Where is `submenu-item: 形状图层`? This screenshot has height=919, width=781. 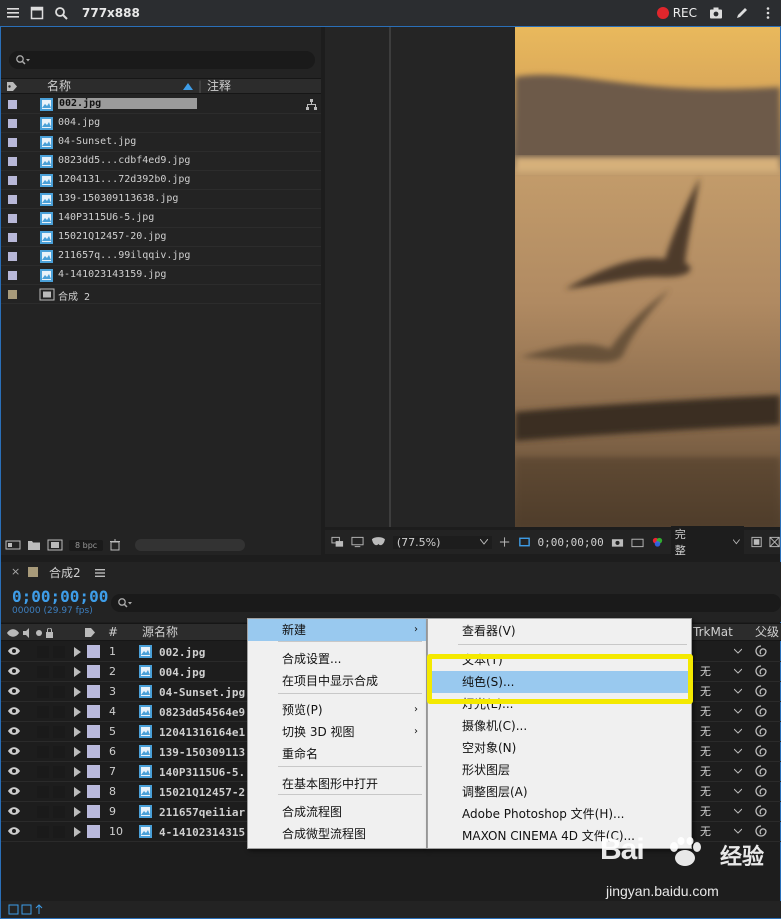
submenu-item: 形状图层 is located at coordinates (559, 770).